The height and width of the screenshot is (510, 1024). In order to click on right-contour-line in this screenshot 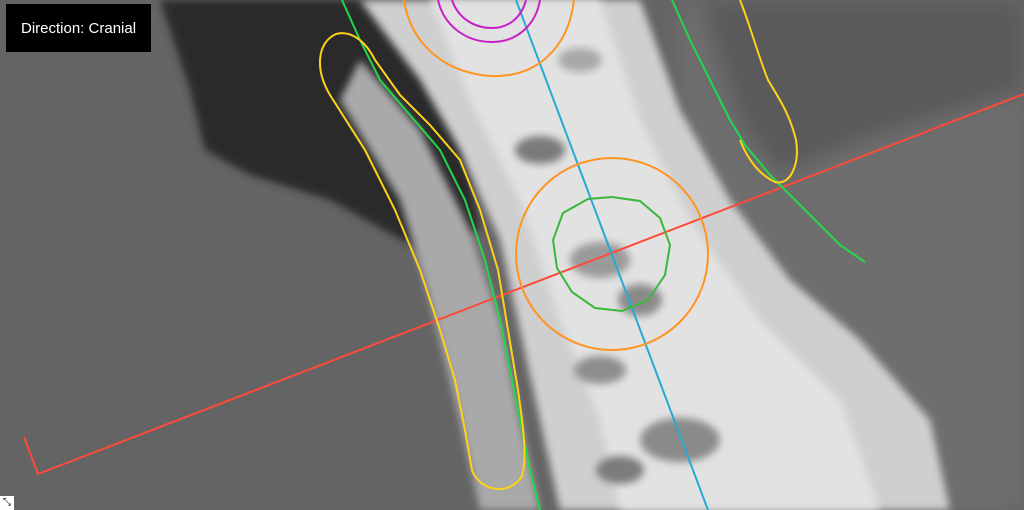, I will do `click(768, 131)`.